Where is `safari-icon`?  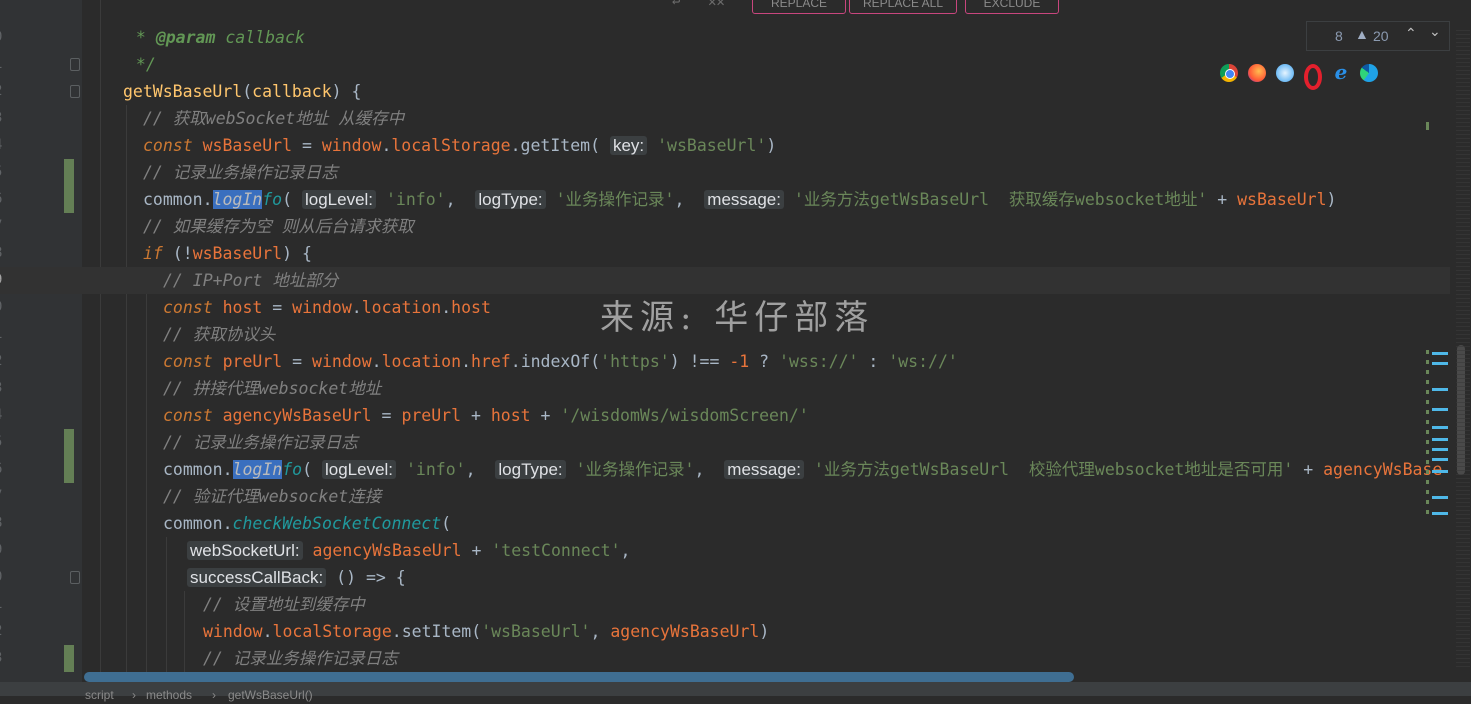
safari-icon is located at coordinates (1285, 73).